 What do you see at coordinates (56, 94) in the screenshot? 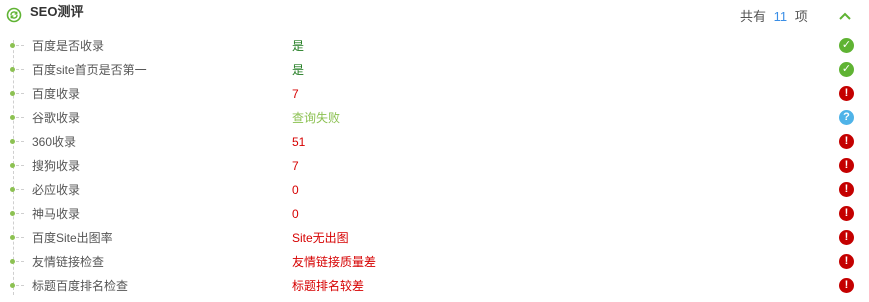
I see `check-label: 百度收录` at bounding box center [56, 94].